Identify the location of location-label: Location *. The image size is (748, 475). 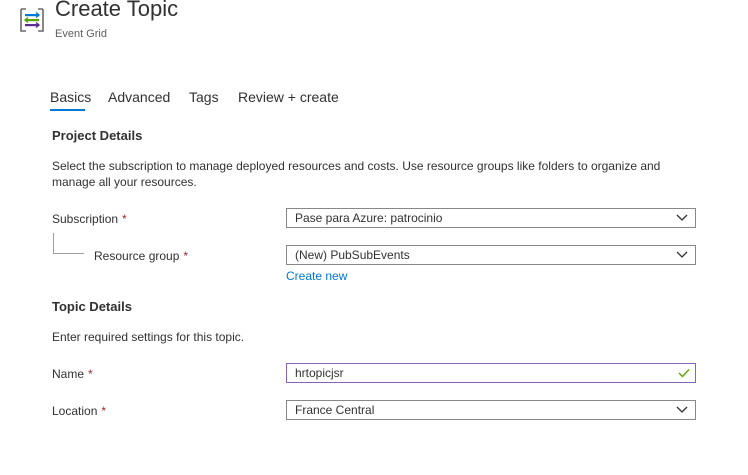
(79, 411).